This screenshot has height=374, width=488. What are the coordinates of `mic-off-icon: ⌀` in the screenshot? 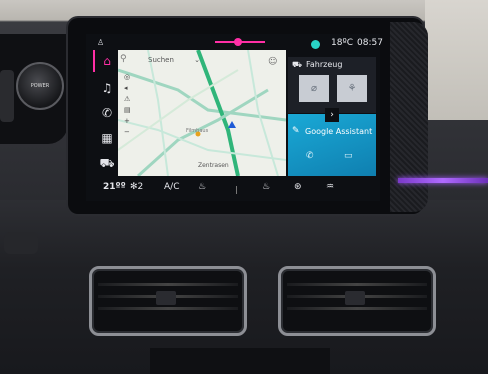 It's located at (314, 88).